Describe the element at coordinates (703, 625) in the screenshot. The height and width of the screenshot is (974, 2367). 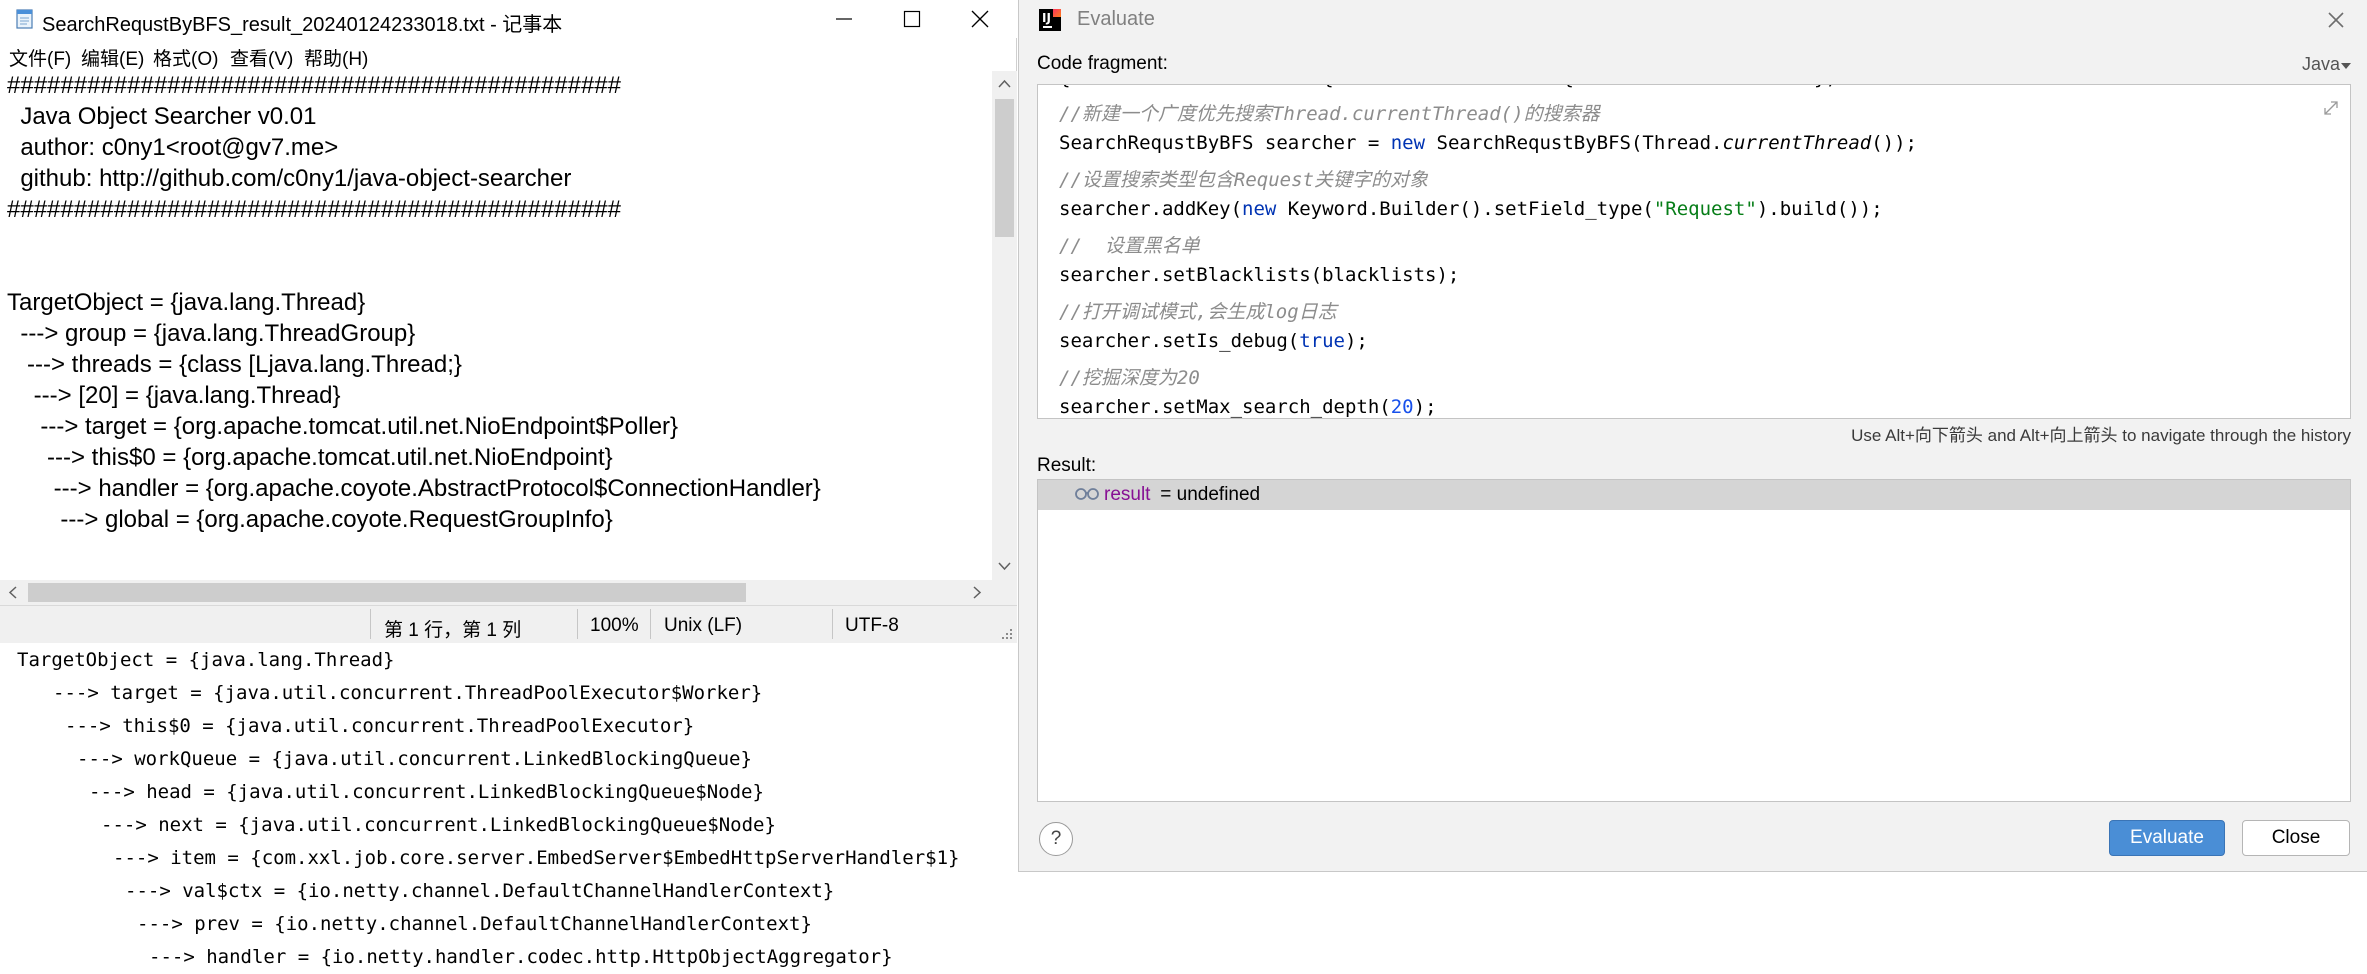
I see `status-line-ending: Unix (LF)` at that location.